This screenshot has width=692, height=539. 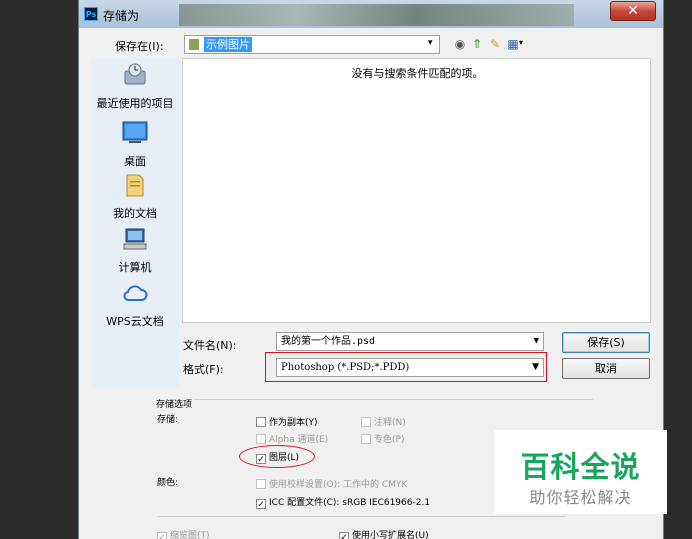 I want to click on place-documents: 我的文档, so click(x=135, y=196).